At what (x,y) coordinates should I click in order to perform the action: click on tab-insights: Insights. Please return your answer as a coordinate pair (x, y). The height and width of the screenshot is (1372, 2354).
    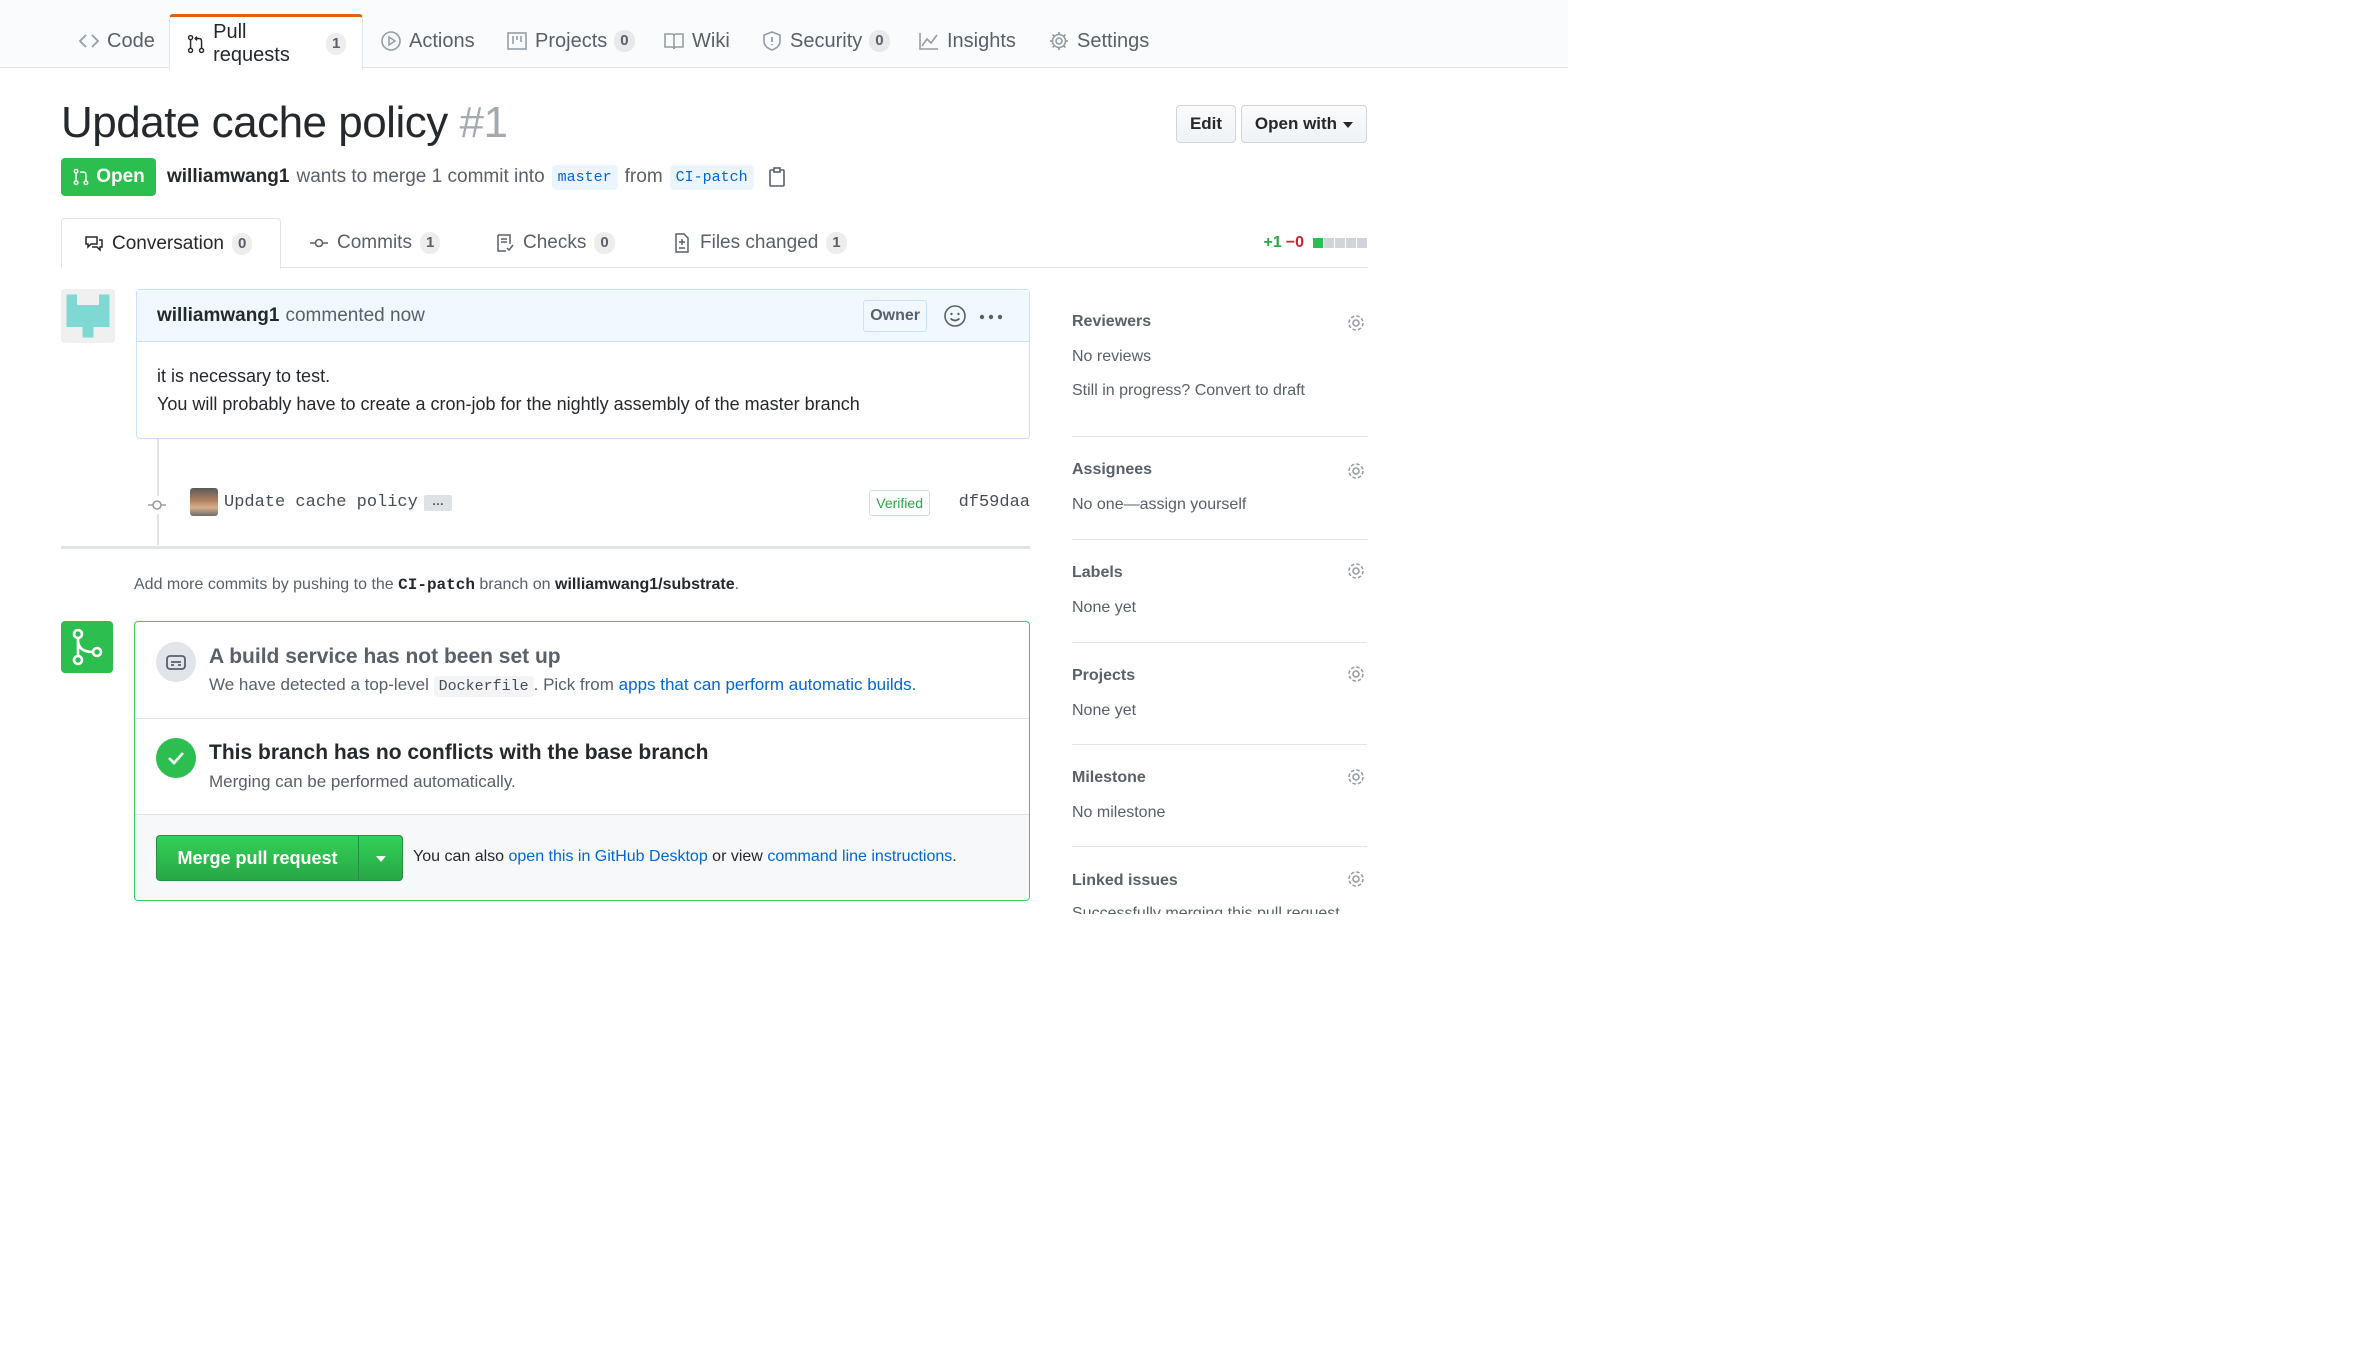
    Looking at the image, I should click on (967, 41).